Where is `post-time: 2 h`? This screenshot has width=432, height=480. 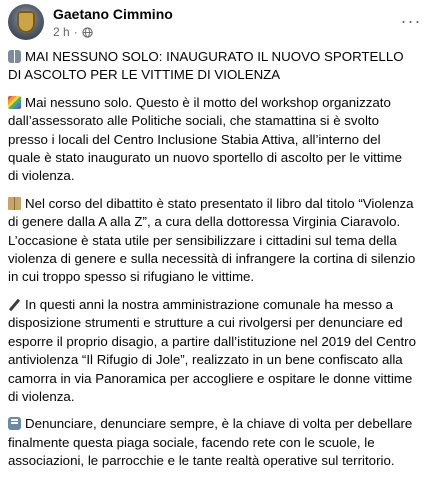 post-time: 2 h is located at coordinates (61, 32).